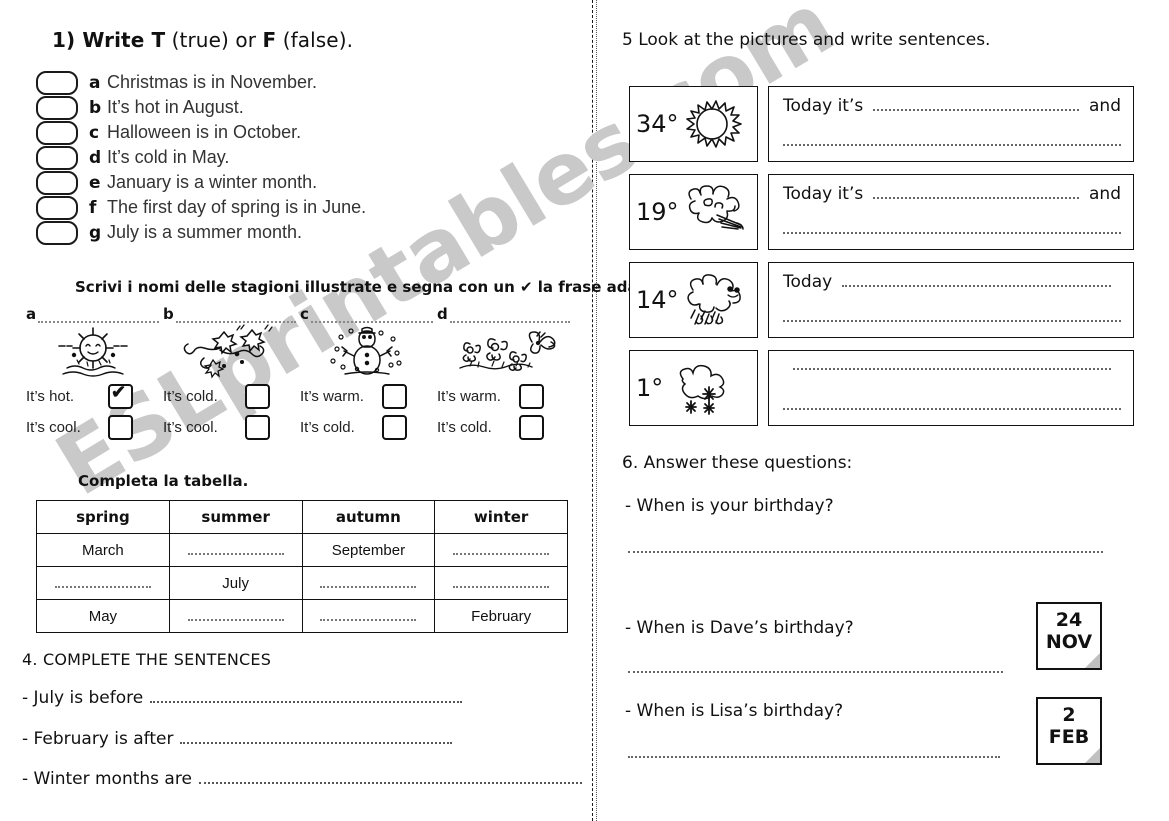  I want to click on season-option: It’s cold., so click(229, 396).